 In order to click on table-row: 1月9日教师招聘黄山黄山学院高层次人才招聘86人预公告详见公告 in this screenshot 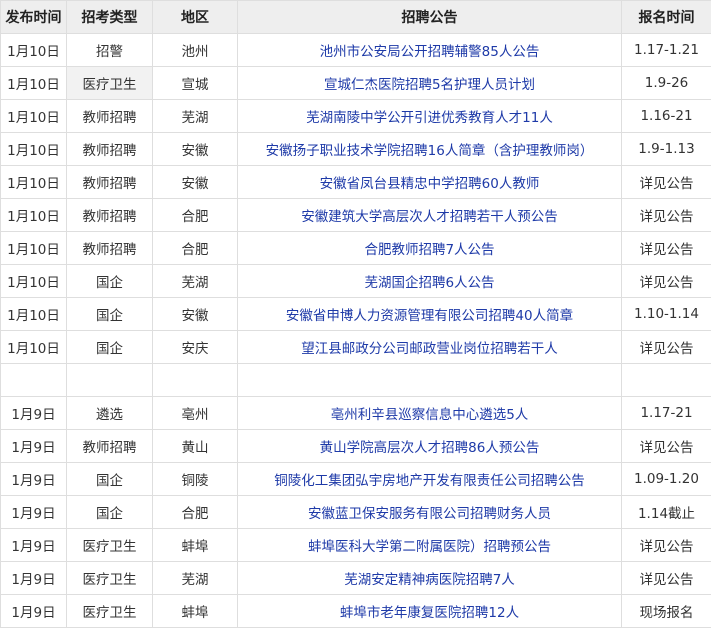, I will do `click(356, 446)`.